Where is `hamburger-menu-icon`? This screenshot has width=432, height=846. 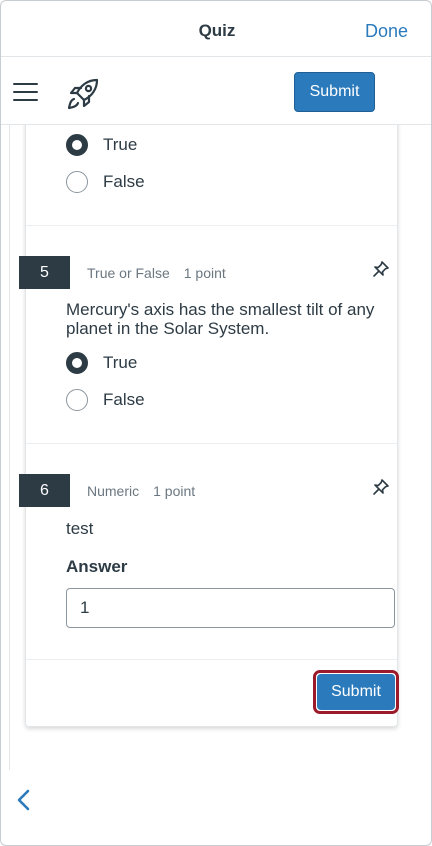
hamburger-menu-icon is located at coordinates (25, 92).